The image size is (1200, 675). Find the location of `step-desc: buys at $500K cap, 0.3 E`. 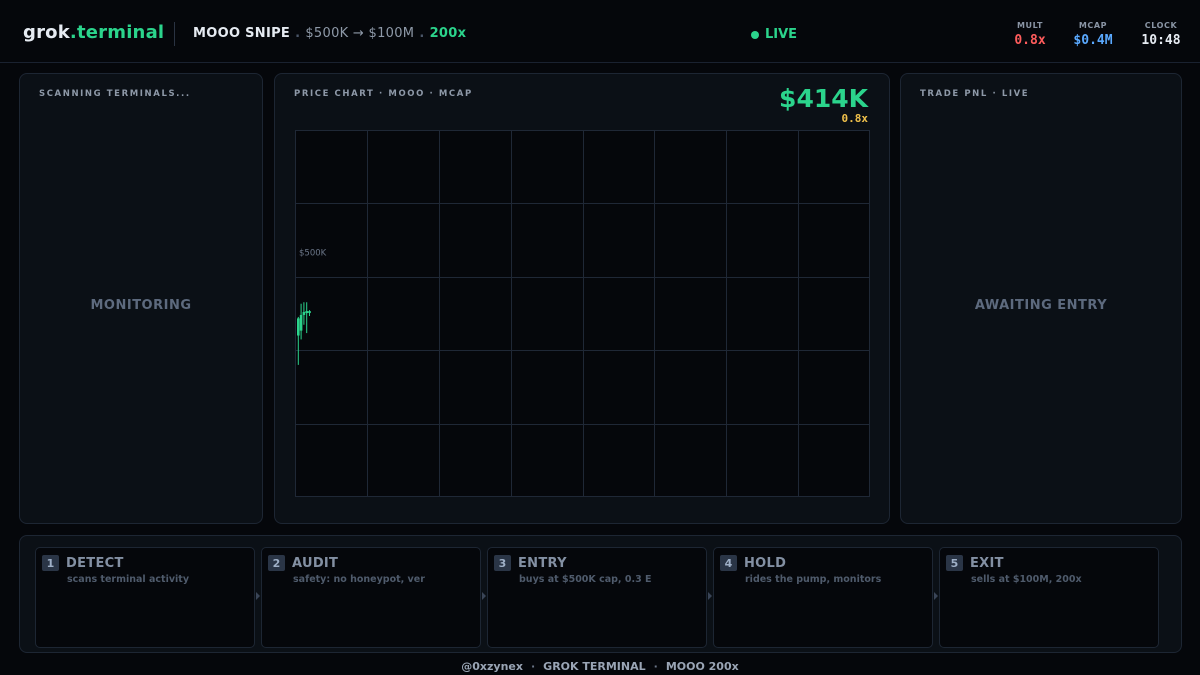

step-desc: buys at $500K cap, 0.3 E is located at coordinates (585, 579).